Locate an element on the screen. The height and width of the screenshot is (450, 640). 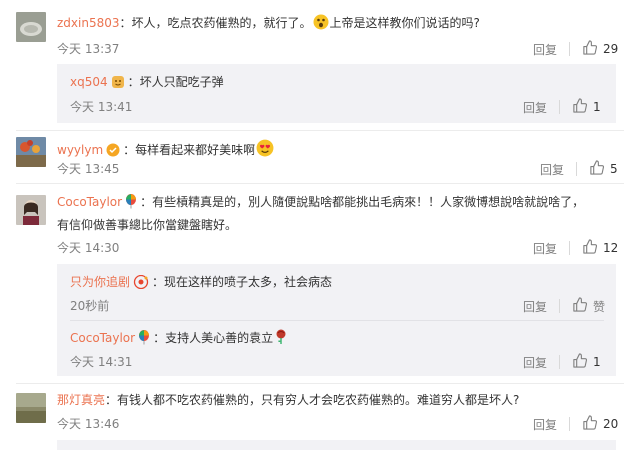
like-label: 赞 is located at coordinates (599, 306).